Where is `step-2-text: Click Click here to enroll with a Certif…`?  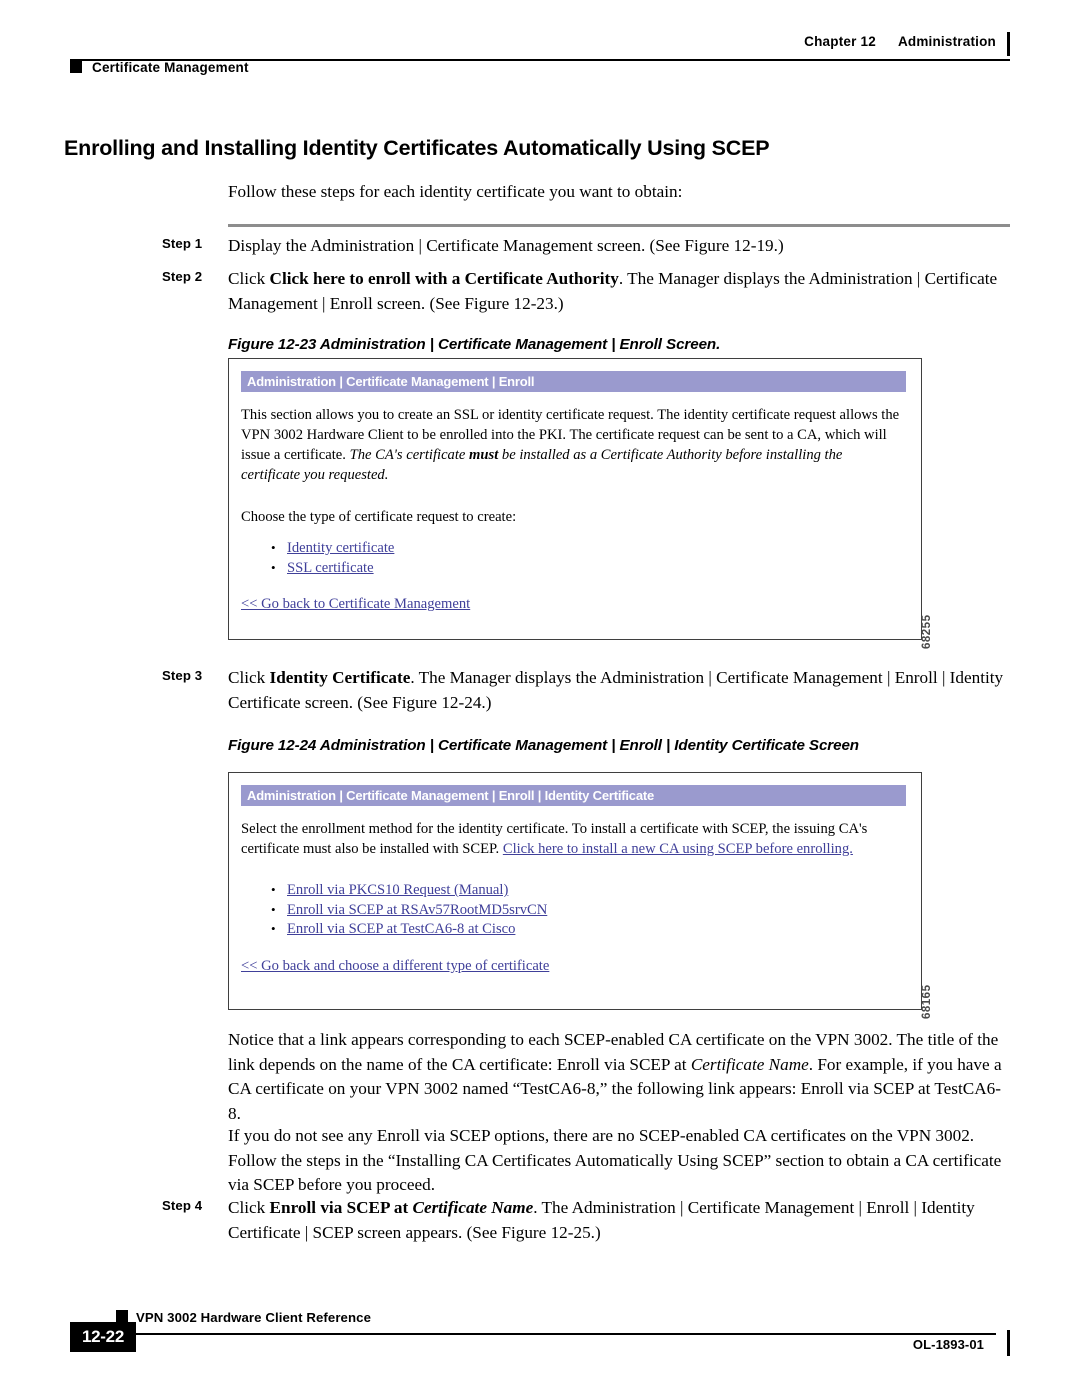 step-2-text: Click Click here to enroll with a Certif… is located at coordinates (619, 291).